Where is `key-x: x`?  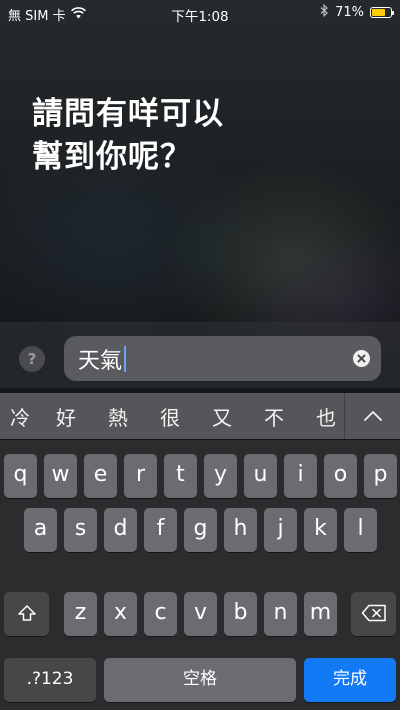
key-x: x is located at coordinates (120, 614).